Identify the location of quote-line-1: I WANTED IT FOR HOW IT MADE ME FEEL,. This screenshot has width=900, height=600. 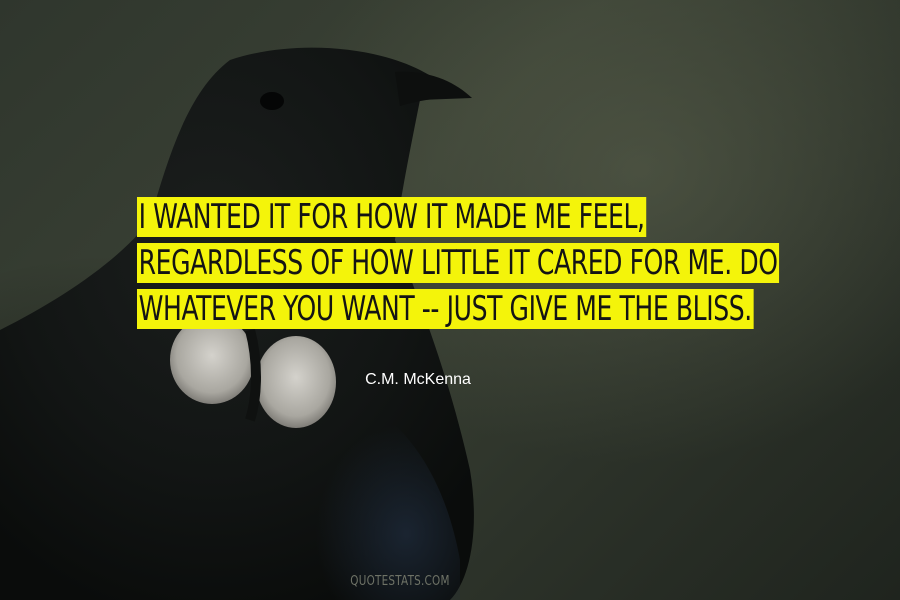
(477, 220).